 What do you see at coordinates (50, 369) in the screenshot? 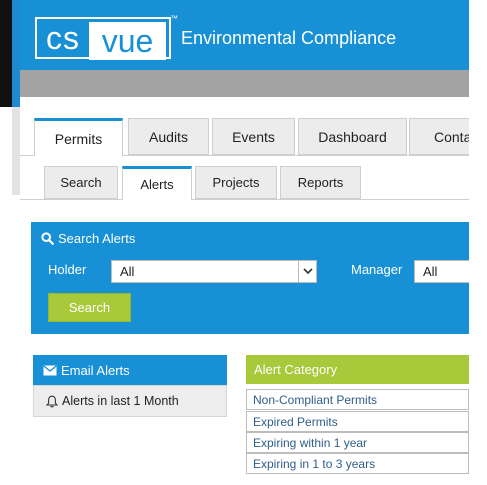
I see `envelope-icon` at bounding box center [50, 369].